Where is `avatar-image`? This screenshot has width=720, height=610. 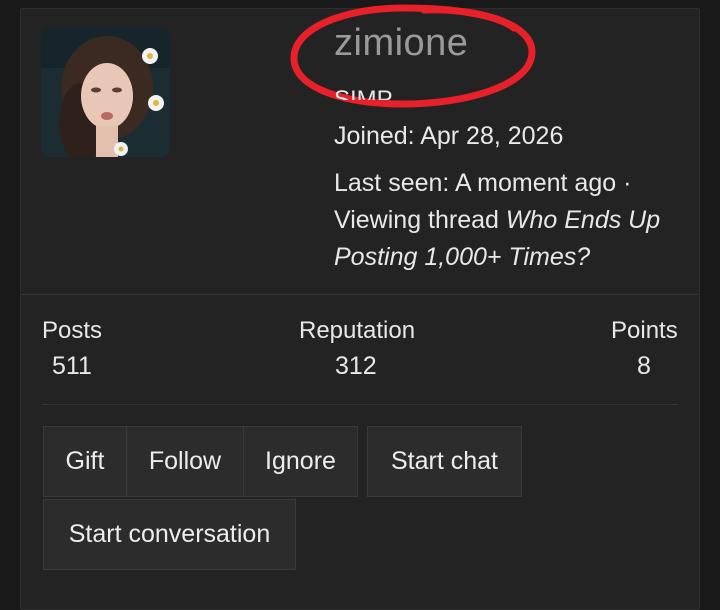
avatar-image is located at coordinates (105, 92).